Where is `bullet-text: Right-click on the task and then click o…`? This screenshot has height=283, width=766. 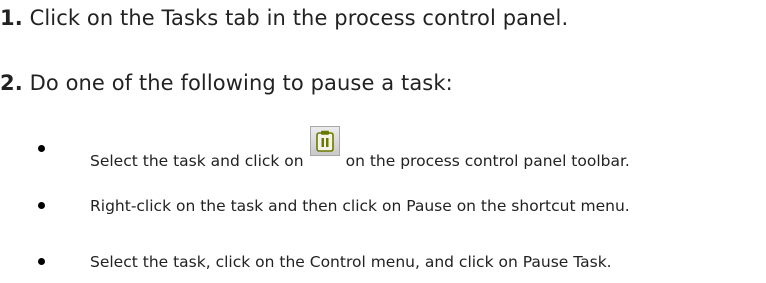
bullet-text: Right-click on the task and then click o… is located at coordinates (360, 206).